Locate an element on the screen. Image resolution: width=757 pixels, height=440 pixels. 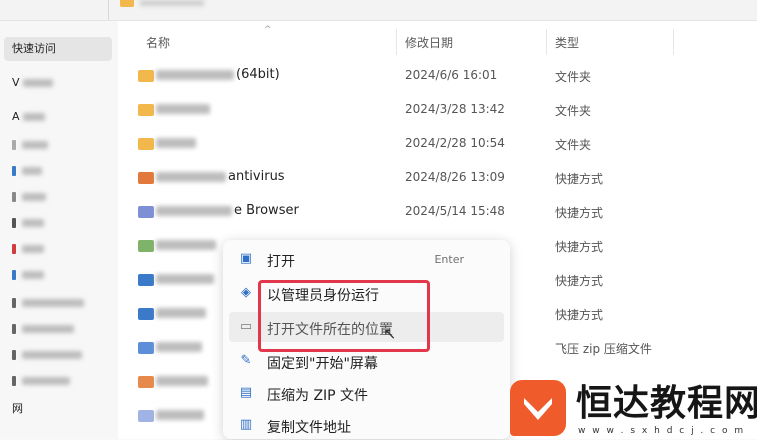
file-type: 飞压 zip 压缩文件 is located at coordinates (603, 349).